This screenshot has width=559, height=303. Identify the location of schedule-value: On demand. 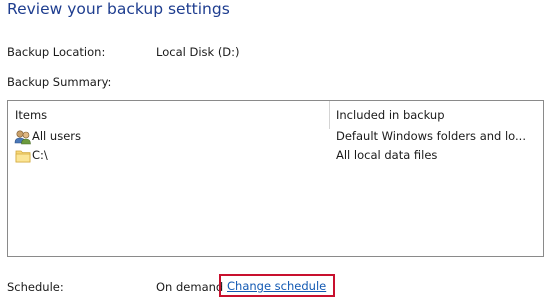
(190, 287).